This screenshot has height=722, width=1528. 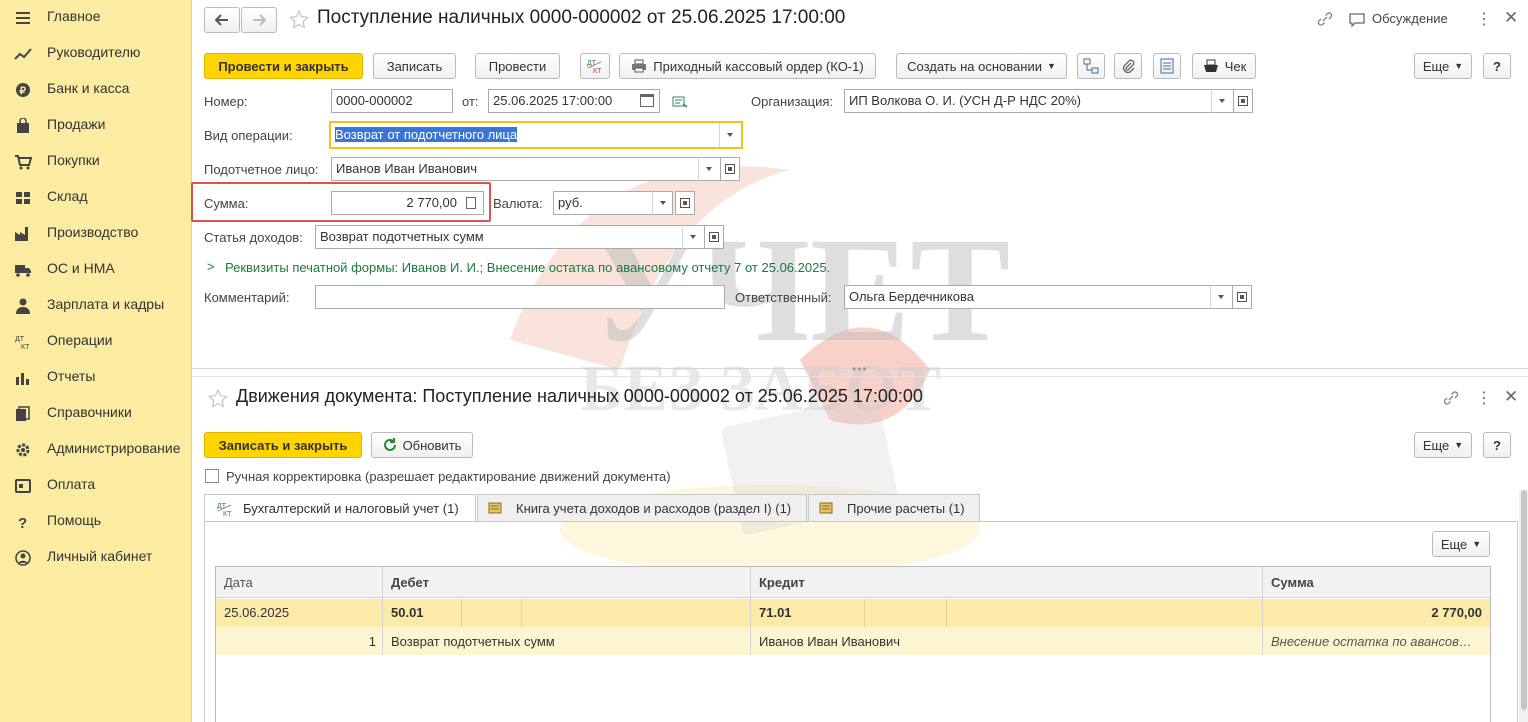 I want to click on create-based-on-button: Создать на основании ▼, so click(x=981, y=66).